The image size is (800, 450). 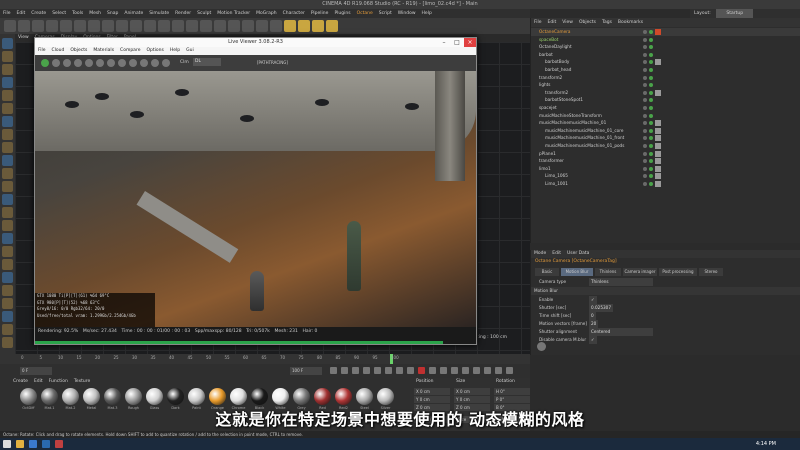 What do you see at coordinates (678, 272) in the screenshot?
I see `tab-post-processing: Post processing` at bounding box center [678, 272].